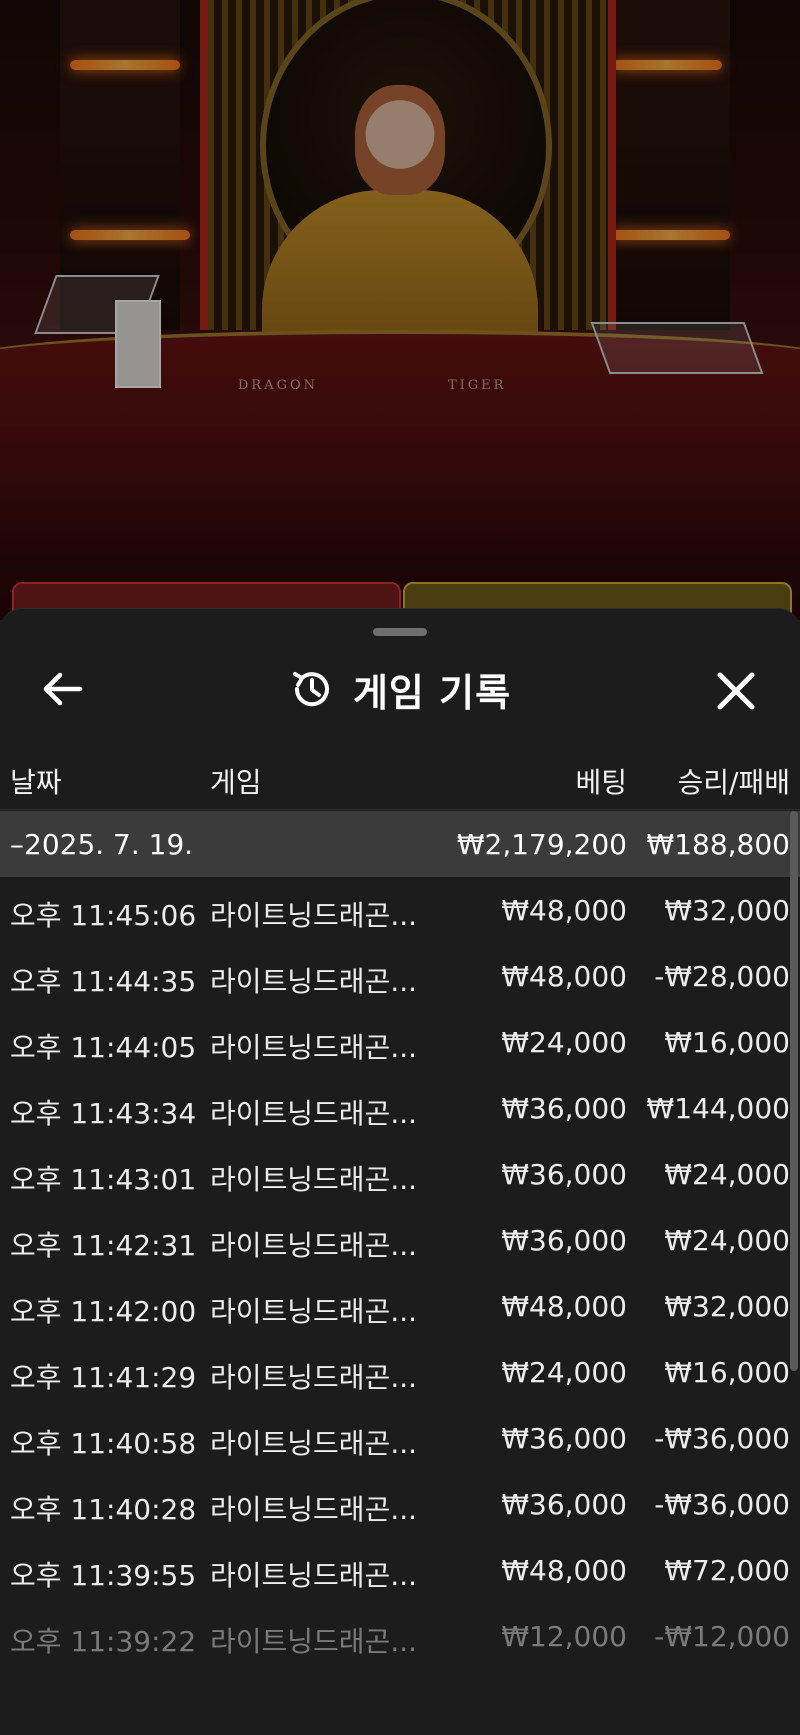 The height and width of the screenshot is (1735, 800). Describe the element at coordinates (103, 1377) in the screenshot. I see `row-time: 오후 11:41:29` at that location.